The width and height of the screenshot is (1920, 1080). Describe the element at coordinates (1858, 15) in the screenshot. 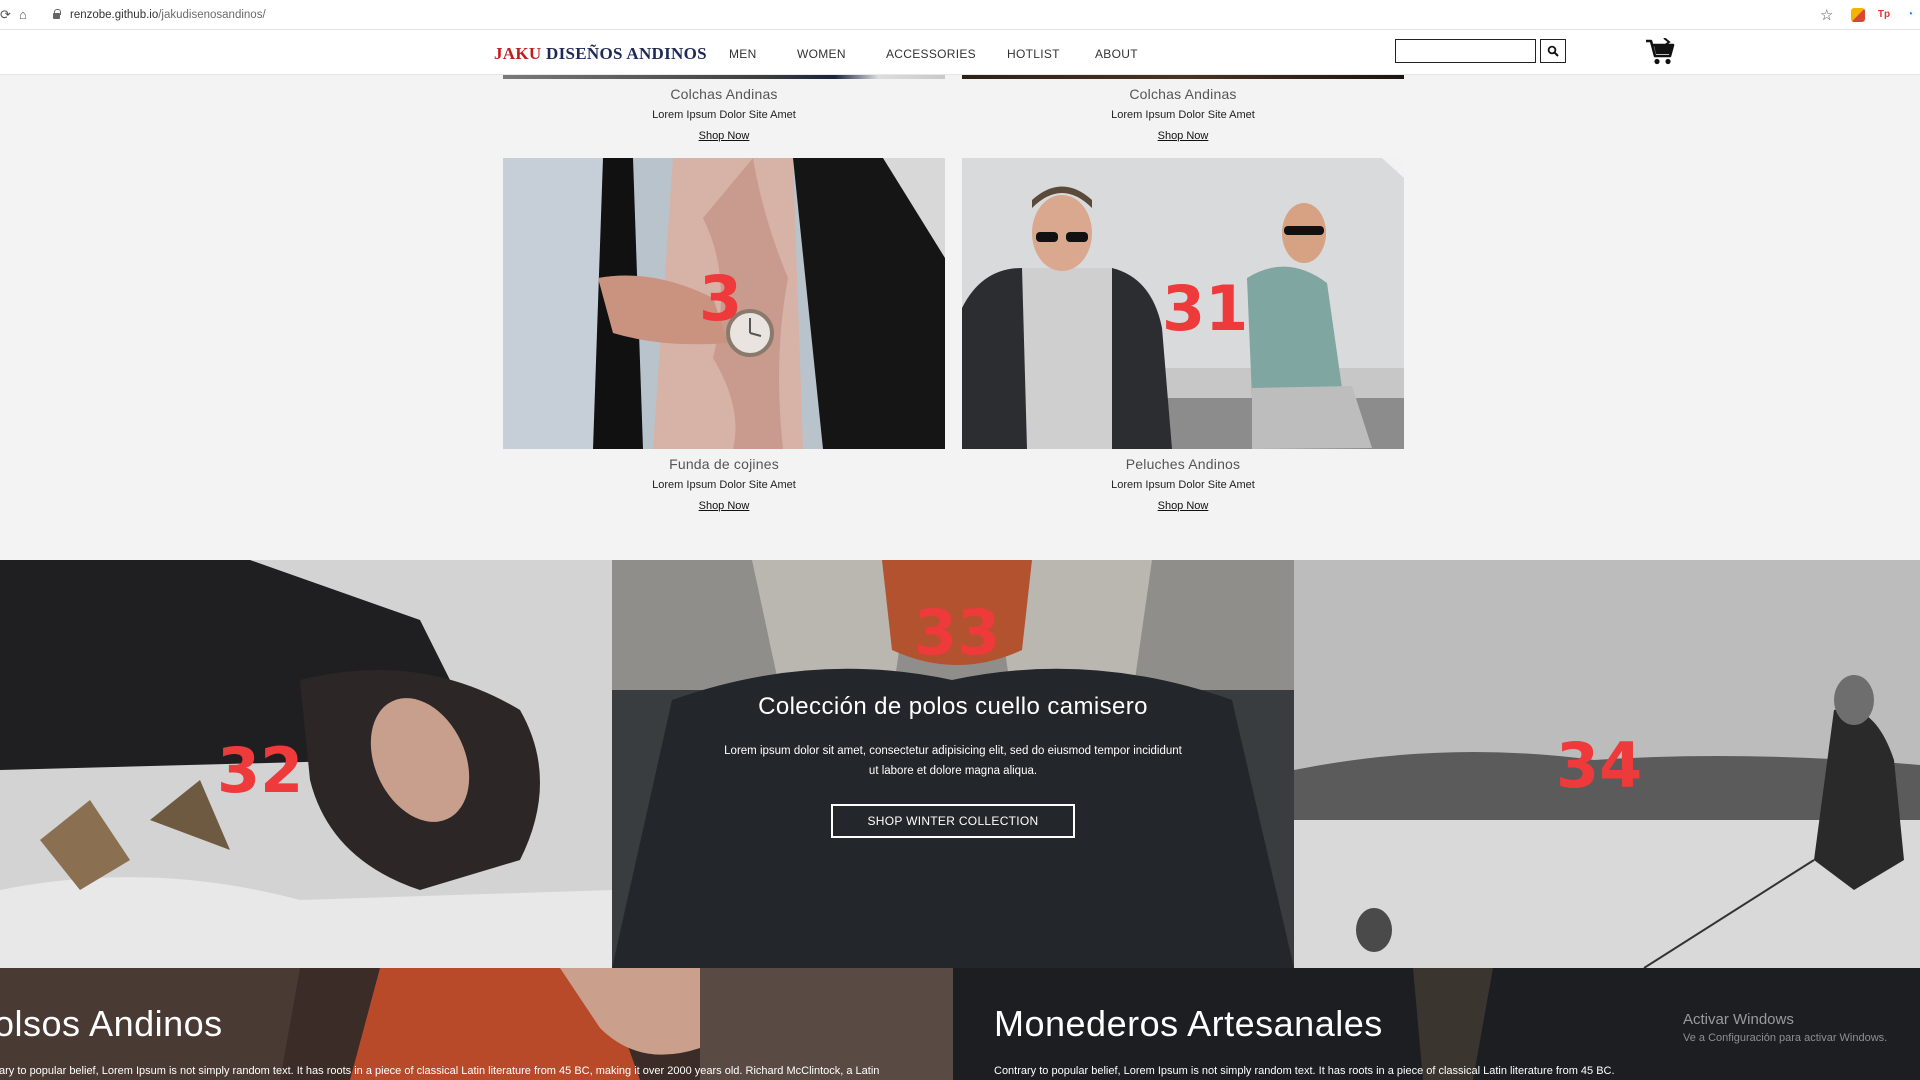

I see `extension-puzzle-icon` at that location.